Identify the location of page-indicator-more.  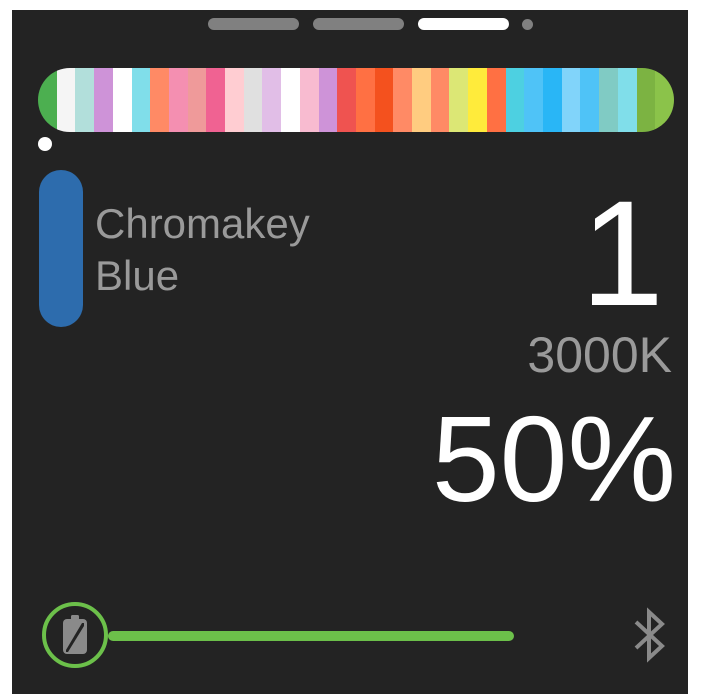
(527, 24).